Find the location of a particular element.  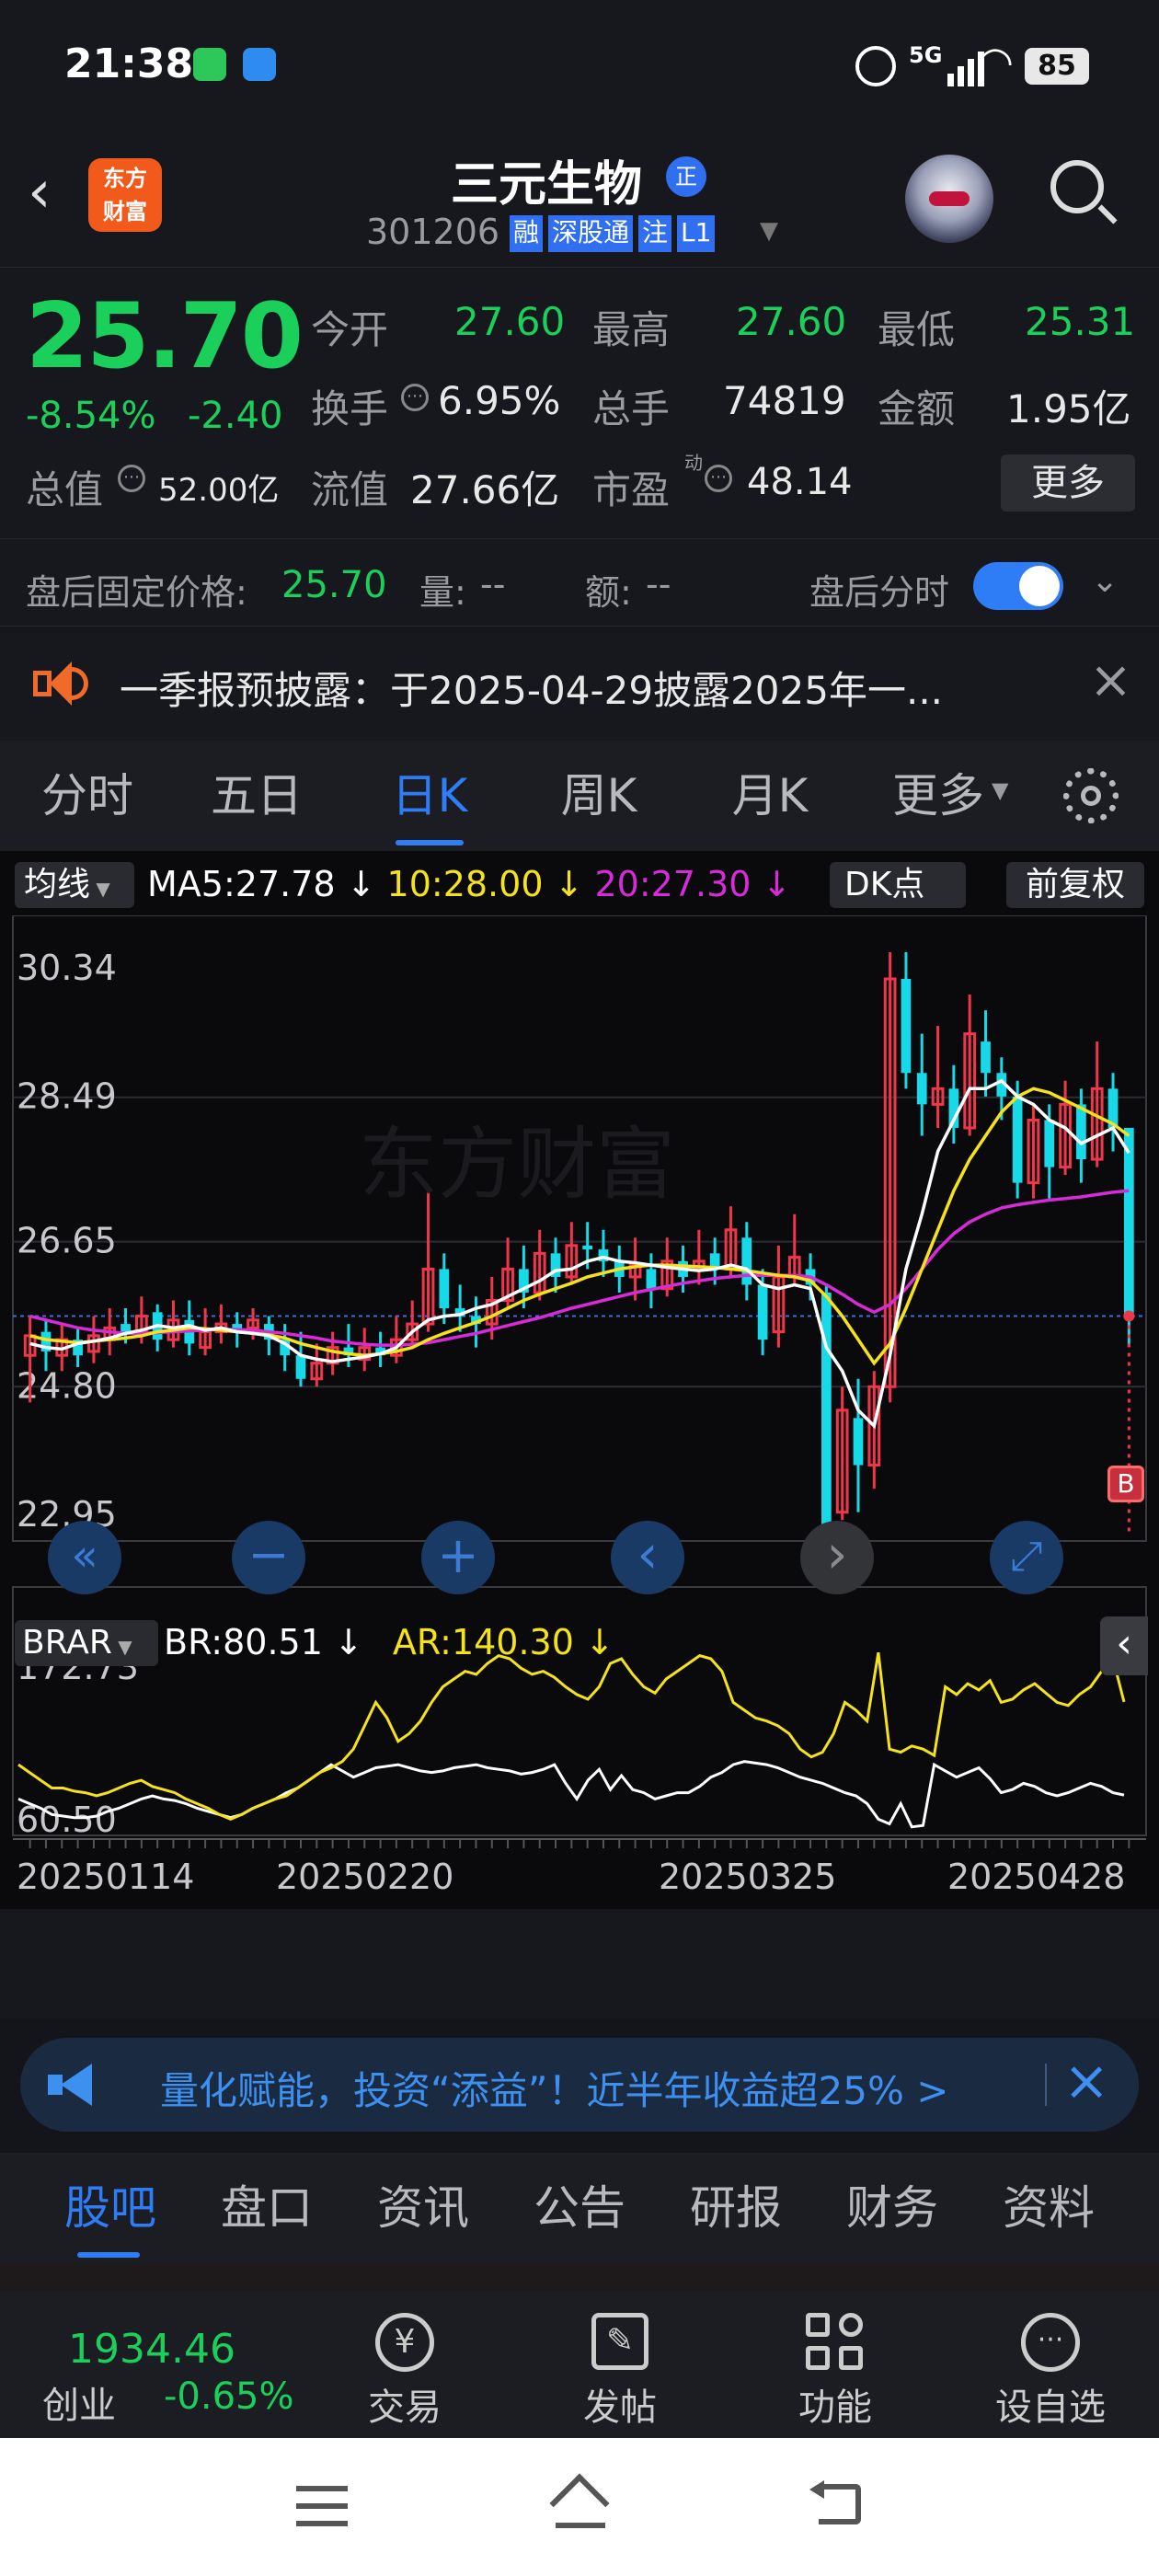

stock-tags: 融 深股通 注 L1 is located at coordinates (613, 233).